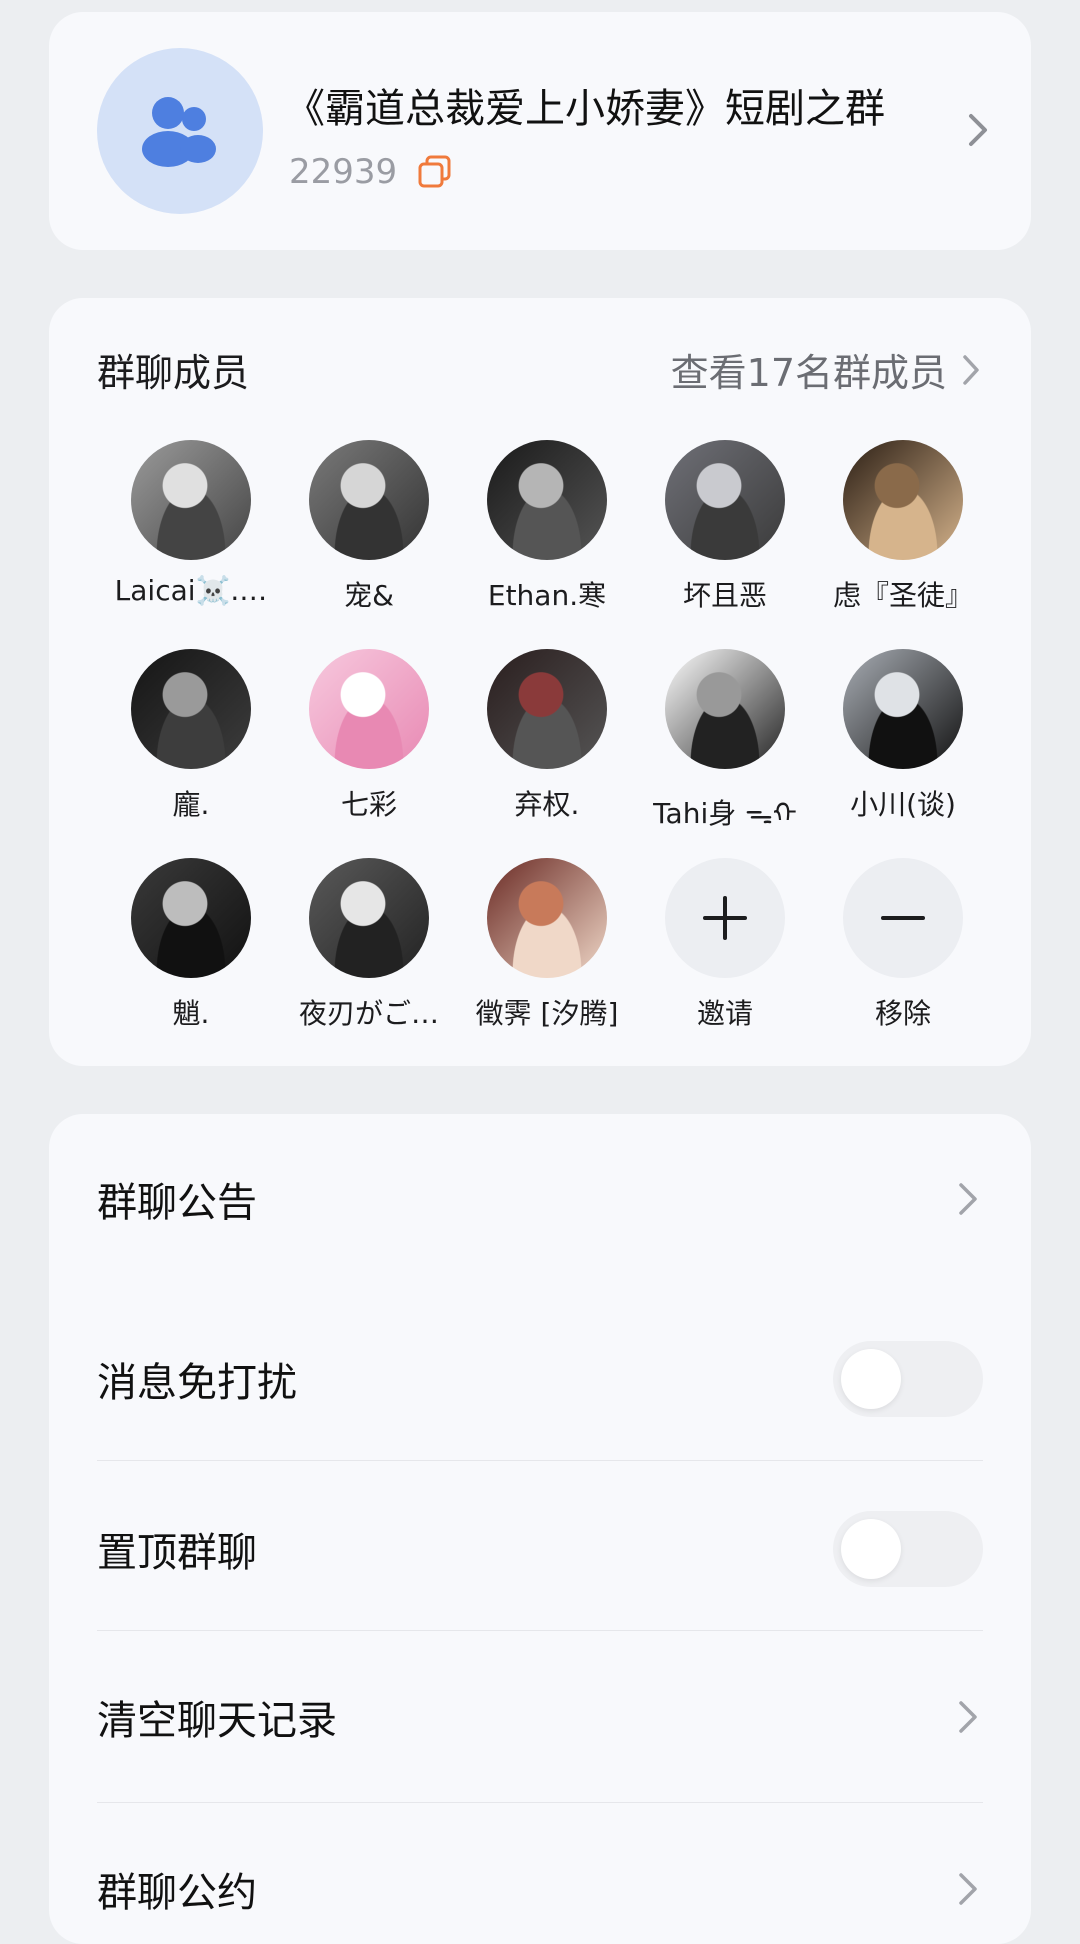 The height and width of the screenshot is (1944, 1080). What do you see at coordinates (902, 1013) in the screenshot?
I see `remove-label: 移除` at bounding box center [902, 1013].